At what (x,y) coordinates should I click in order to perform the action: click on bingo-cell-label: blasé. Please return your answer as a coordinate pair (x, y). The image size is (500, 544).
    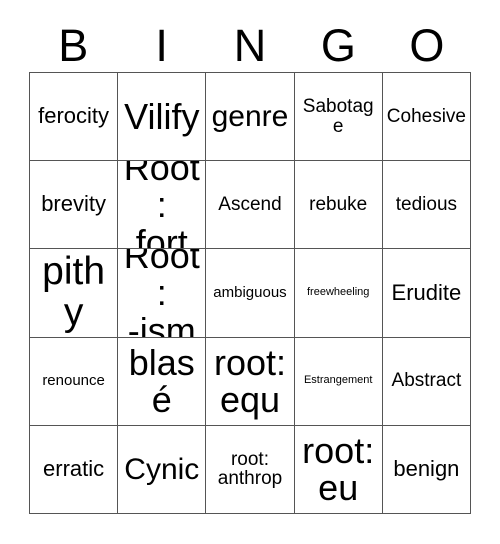
    Looking at the image, I should click on (161, 381).